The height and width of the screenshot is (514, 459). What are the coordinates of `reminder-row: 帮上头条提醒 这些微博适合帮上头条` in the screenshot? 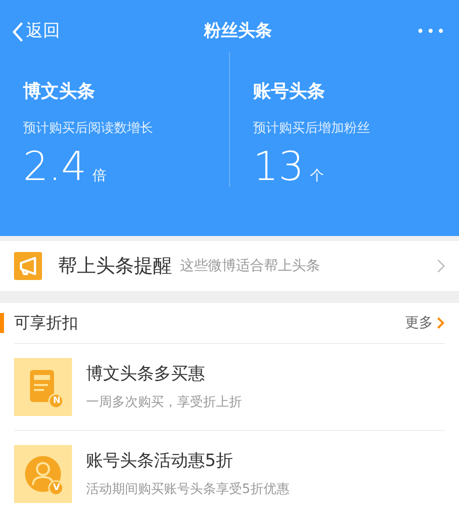 It's located at (229, 266).